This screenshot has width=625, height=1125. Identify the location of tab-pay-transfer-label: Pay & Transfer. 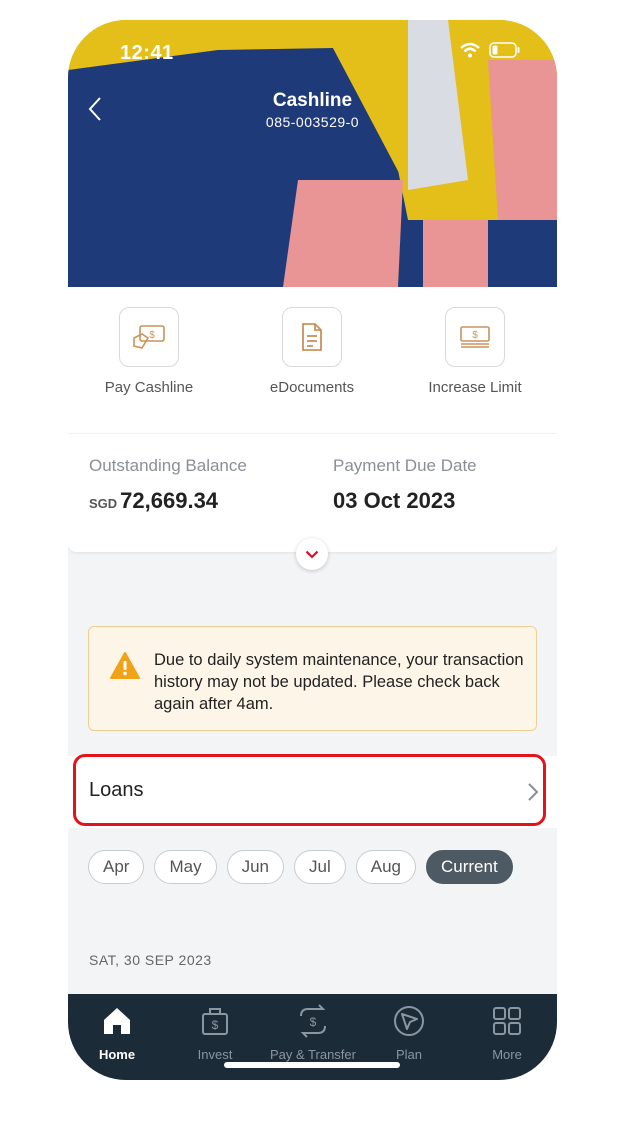
(313, 1054).